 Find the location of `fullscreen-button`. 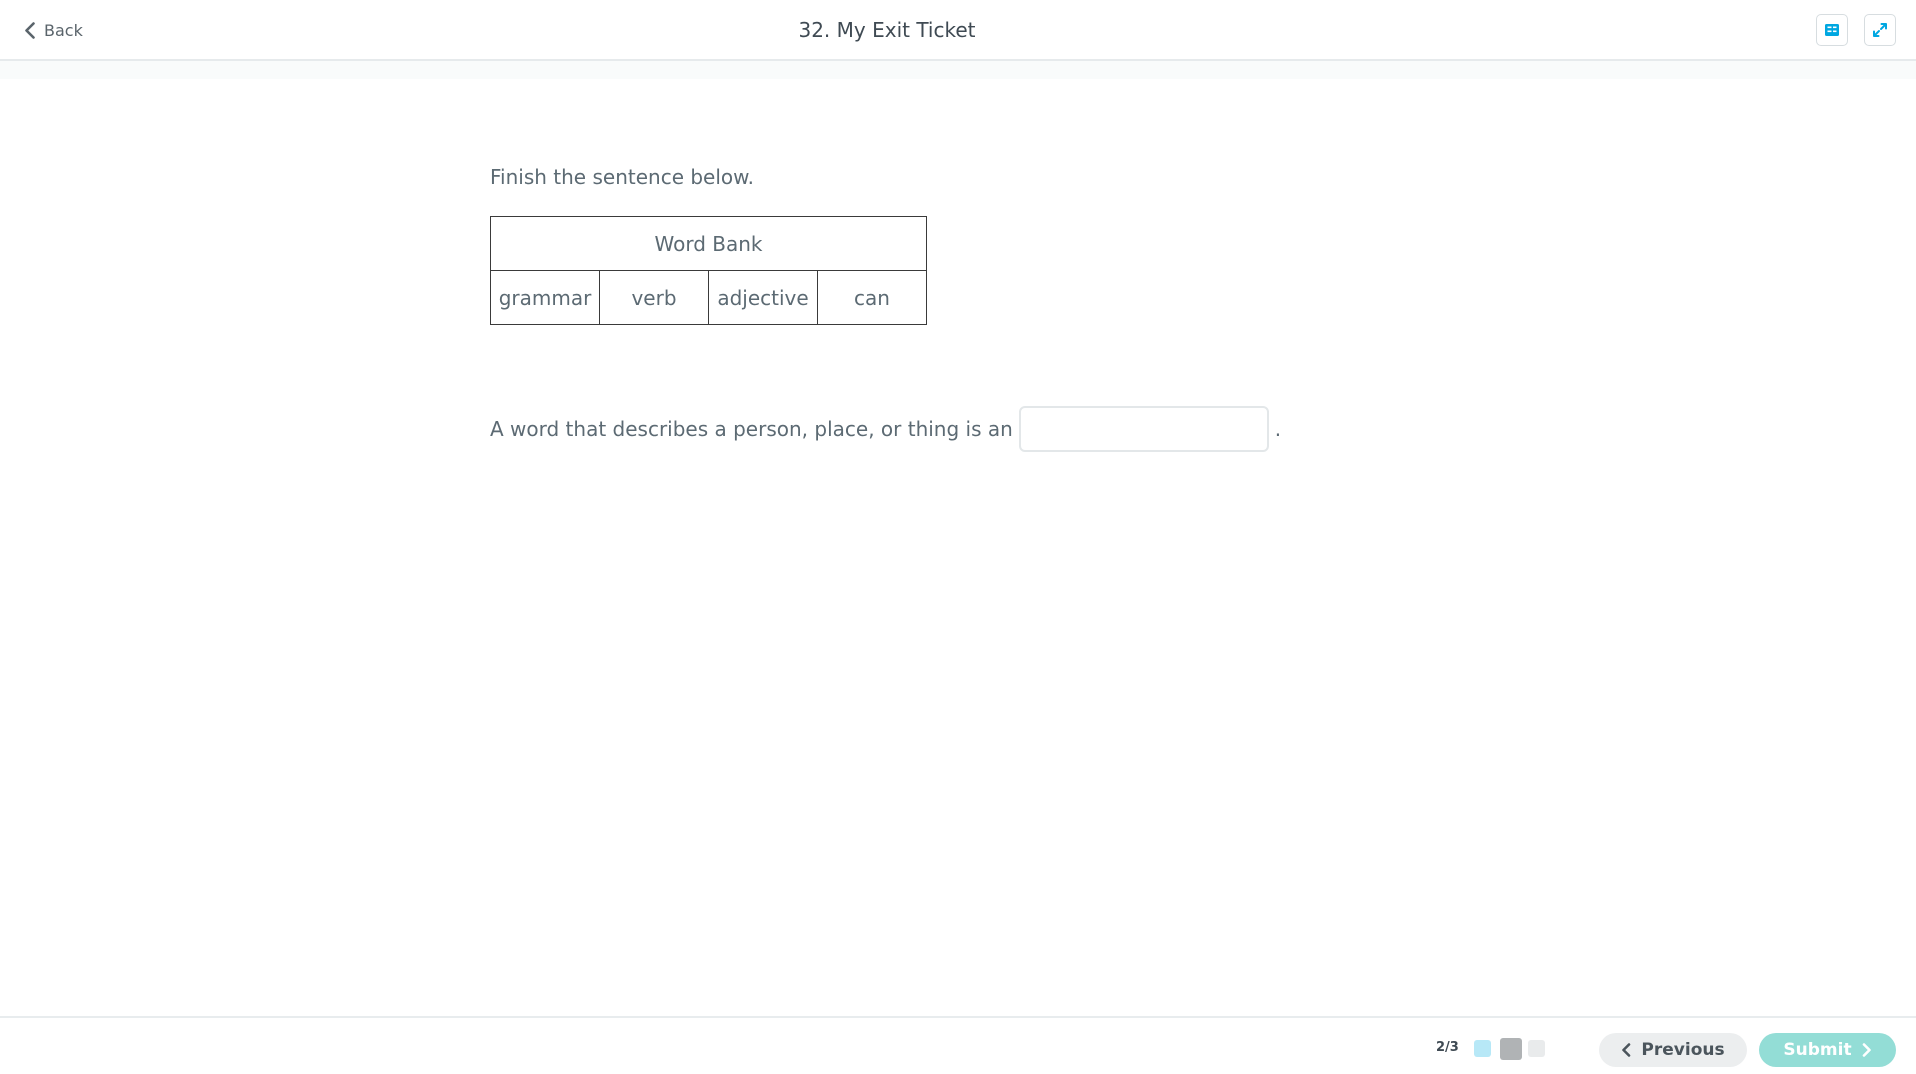

fullscreen-button is located at coordinates (1880, 30).